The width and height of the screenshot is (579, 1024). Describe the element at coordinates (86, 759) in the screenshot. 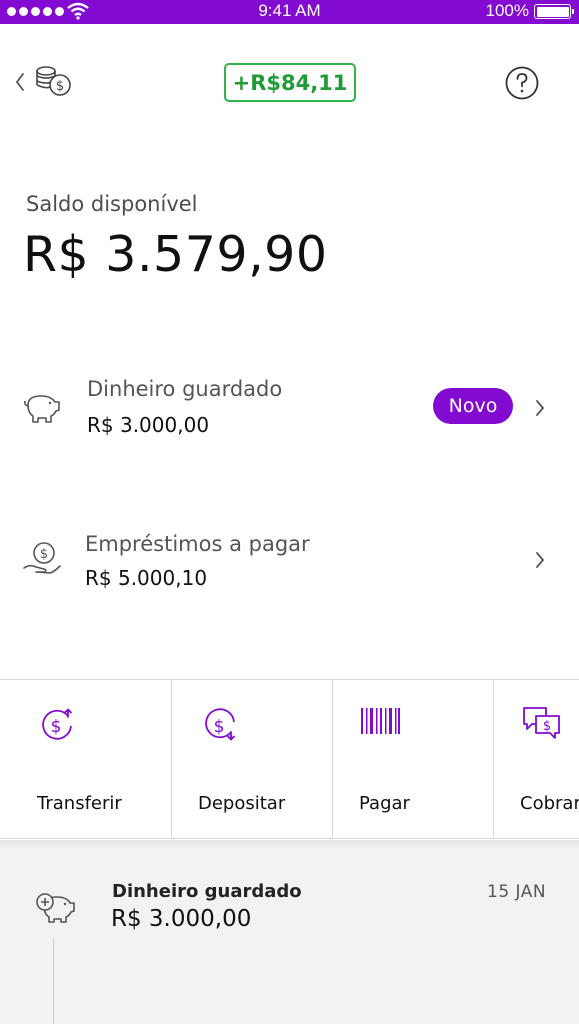

I see `shortcut-transfer: $ Transferir` at that location.